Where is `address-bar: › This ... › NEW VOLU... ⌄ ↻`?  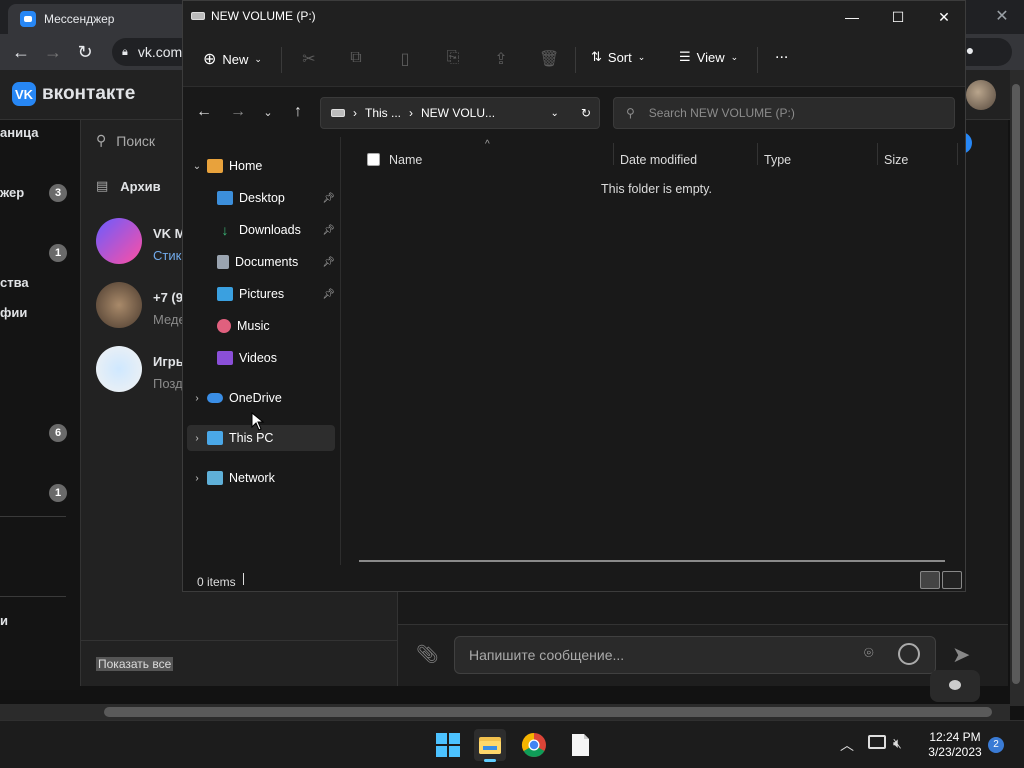
address-bar: › This ... › NEW VOLU... ⌄ ↻ is located at coordinates (460, 113).